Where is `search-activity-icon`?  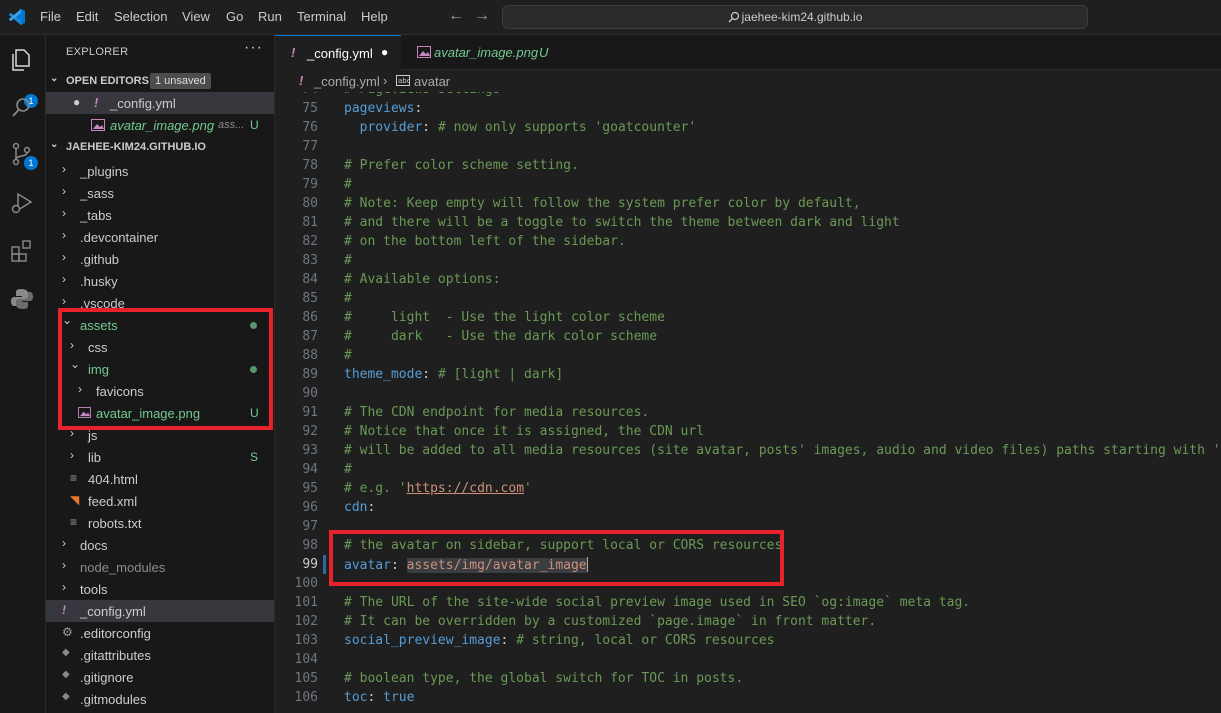
search-activity-icon is located at coordinates (22, 108).